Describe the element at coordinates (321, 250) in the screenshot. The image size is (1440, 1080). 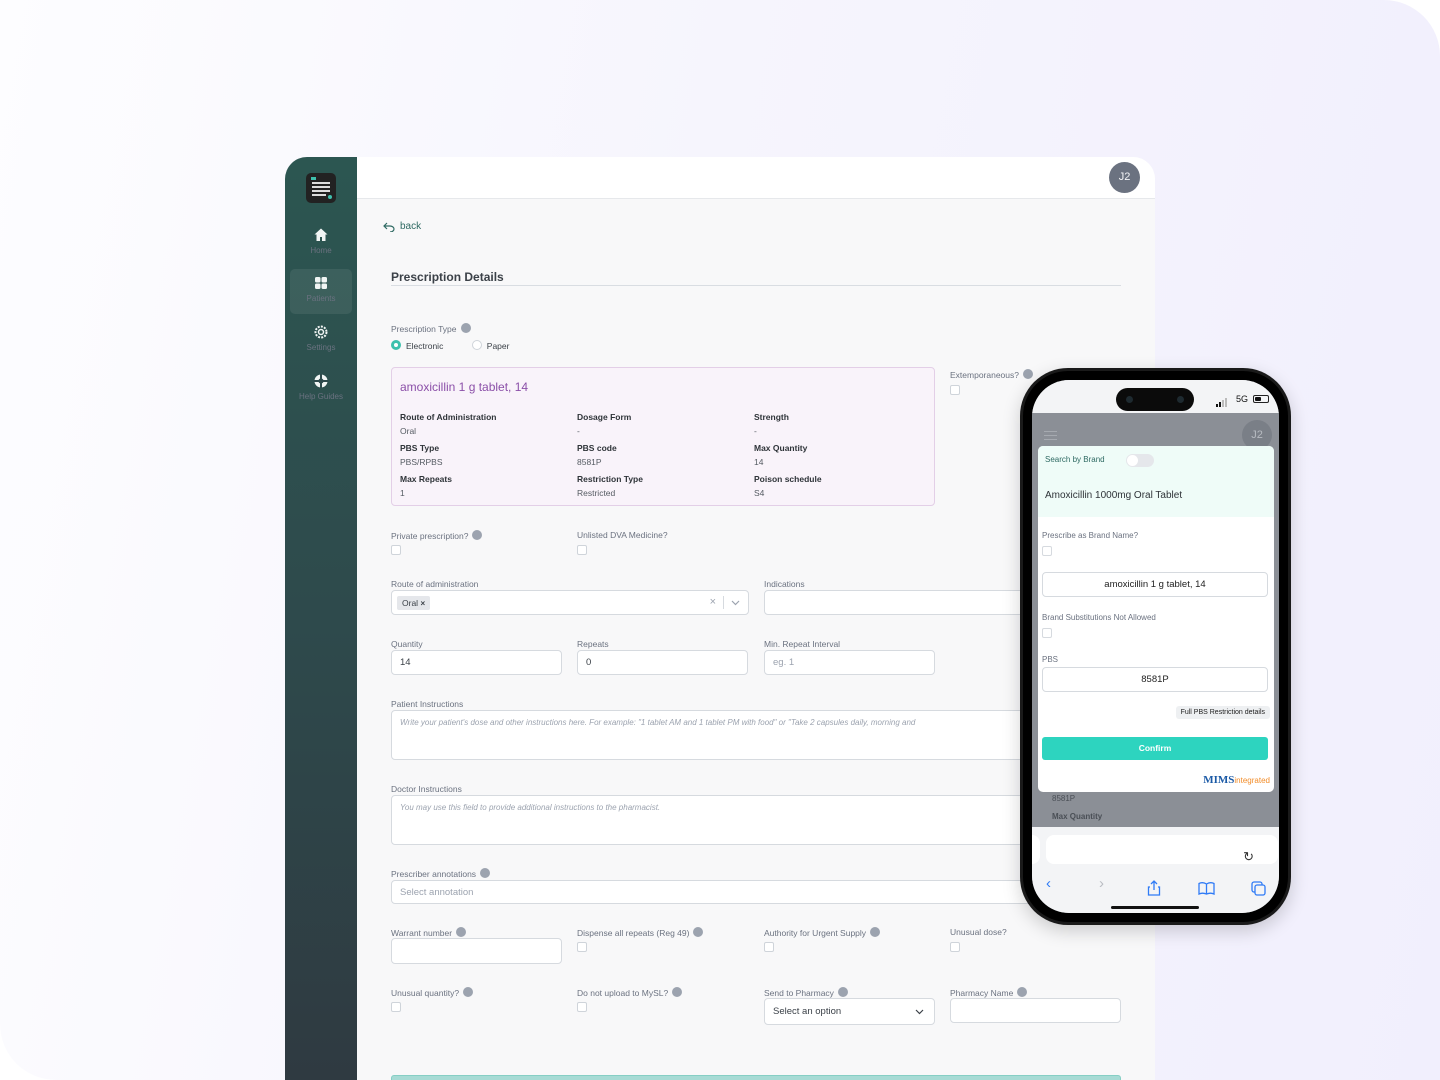
I see `sidebar-item-label: Home` at that location.